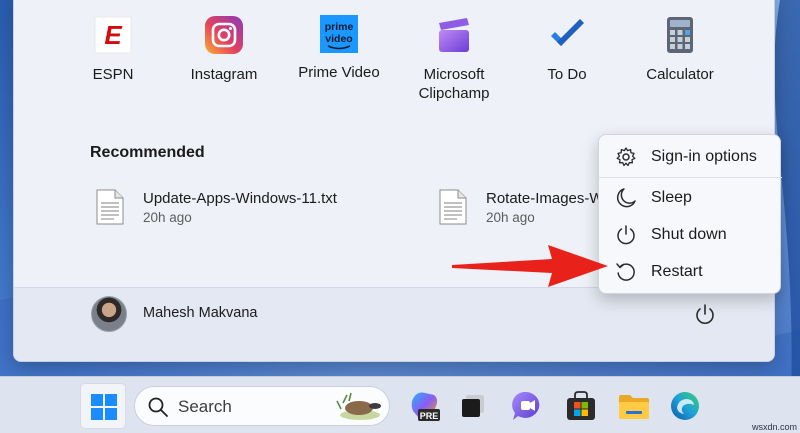 This screenshot has width=800, height=433. What do you see at coordinates (705, 315) in the screenshot?
I see `power-button` at bounding box center [705, 315].